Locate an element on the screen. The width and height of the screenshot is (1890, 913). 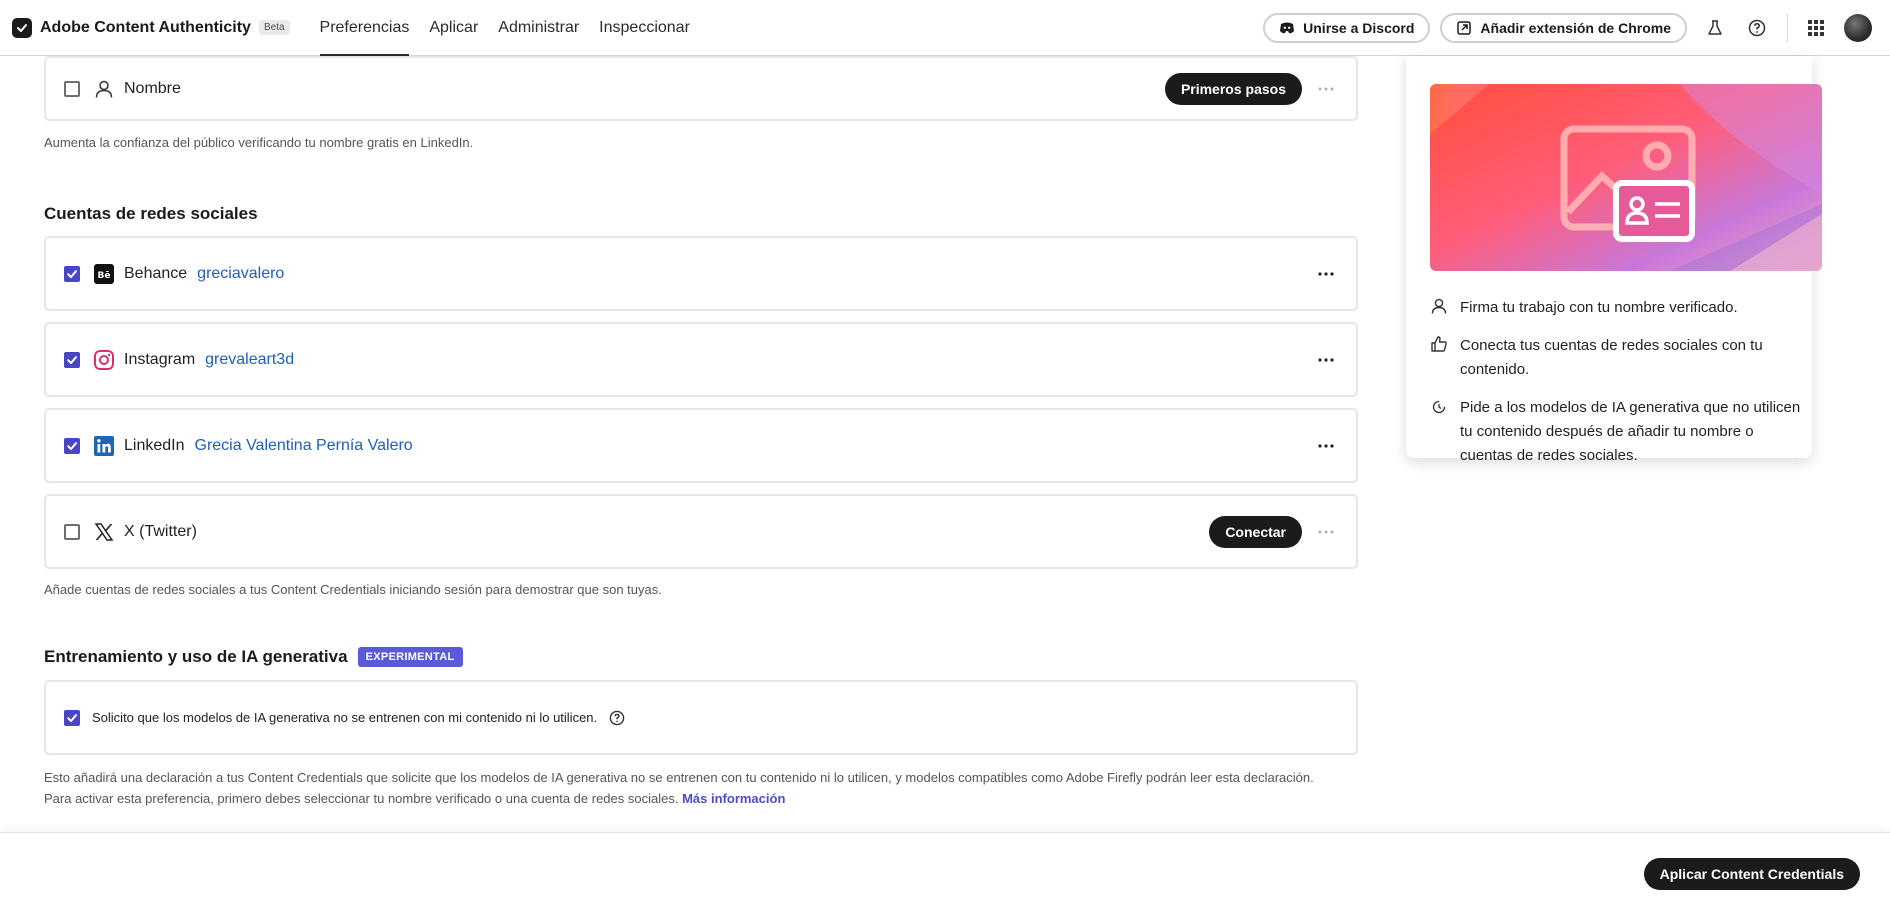
thumbs-up-icon is located at coordinates (1439, 344).